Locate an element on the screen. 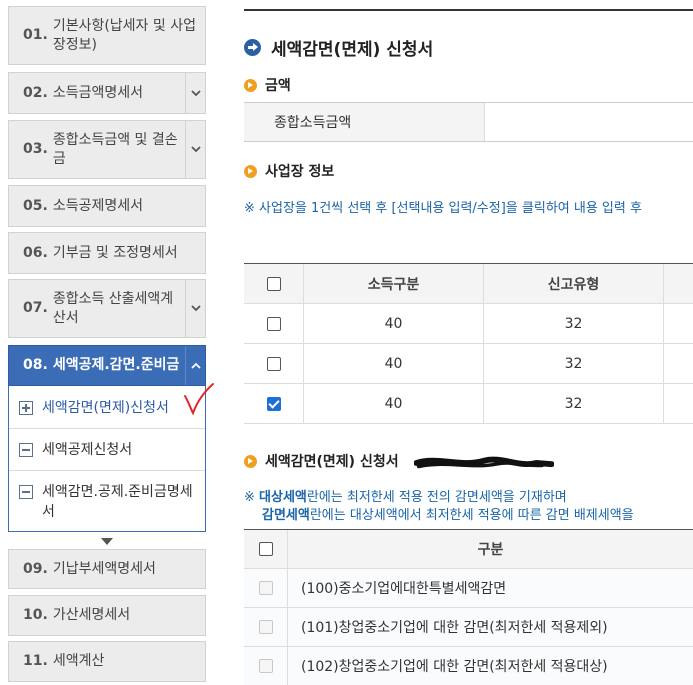  reduction-item-label: (101)창업중소기업에 대한 감면(최저한세 적용제외) is located at coordinates (454, 628).